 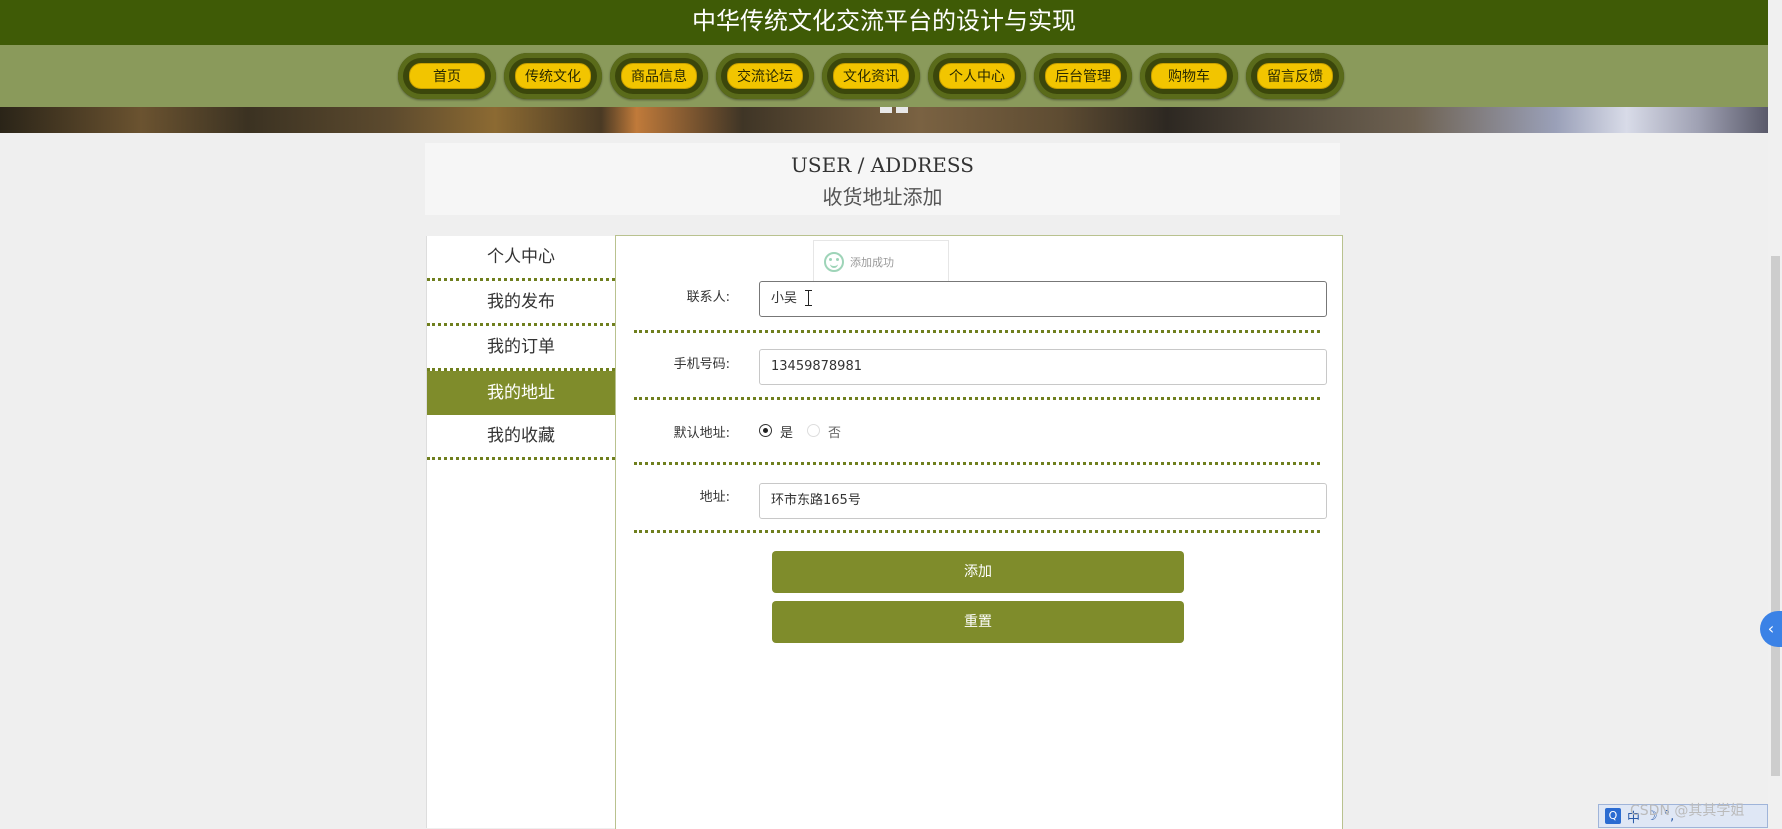 I want to click on nav-item-news: 文化资讯, so click(x=871, y=76).